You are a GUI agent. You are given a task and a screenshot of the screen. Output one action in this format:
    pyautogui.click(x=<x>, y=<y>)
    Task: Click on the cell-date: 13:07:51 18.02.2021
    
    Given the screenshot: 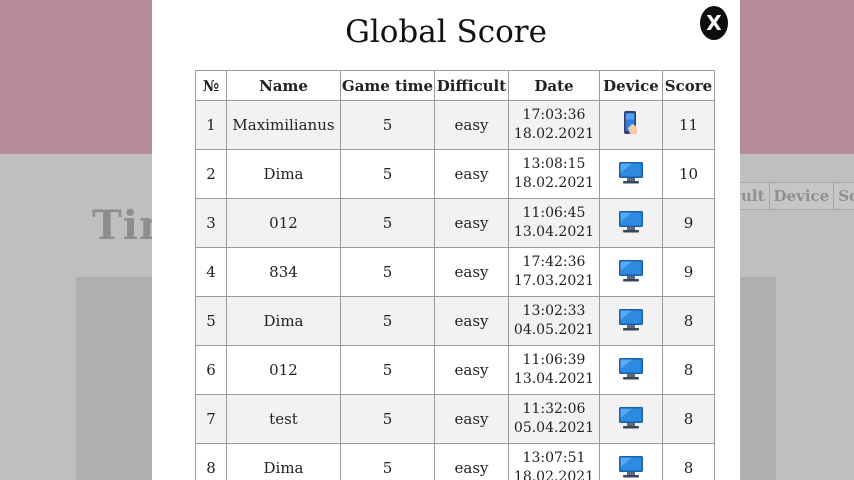 What is the action you would take?
    pyautogui.click(x=554, y=461)
    